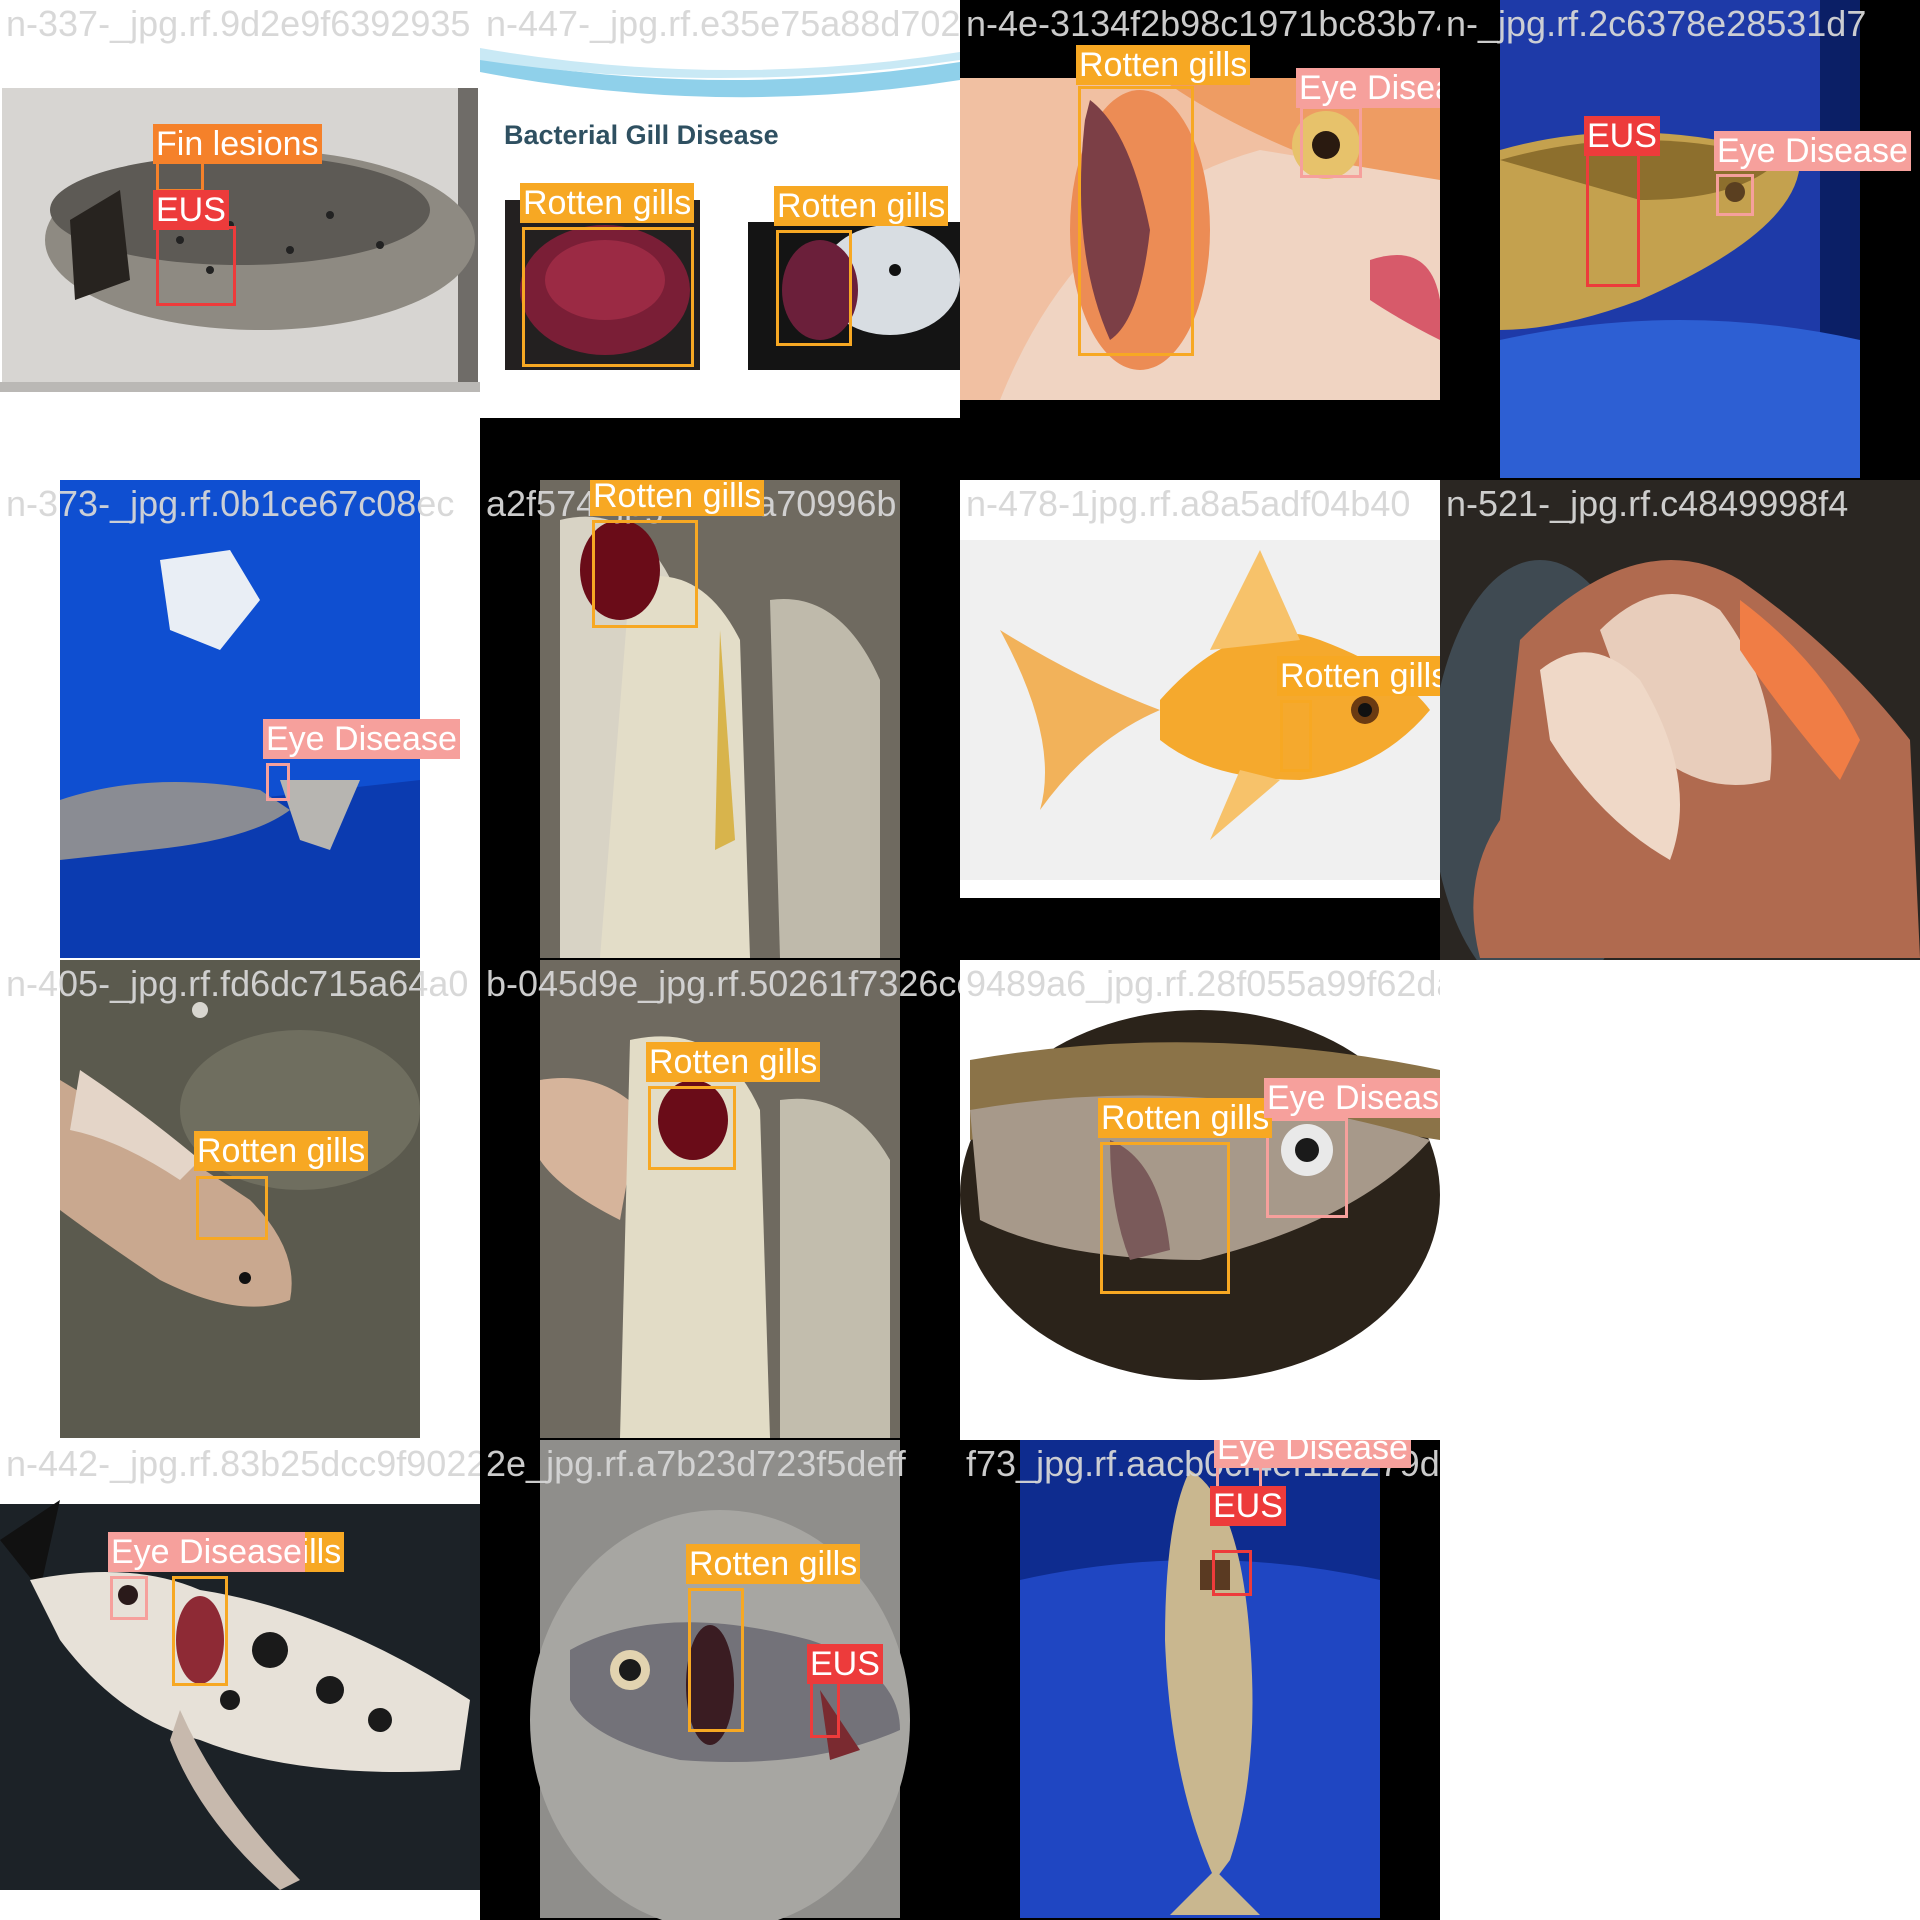 The height and width of the screenshot is (1920, 1920). Describe the element at coordinates (723, 983) in the screenshot. I see `image-filename: b-045d9e_jpg.rf.50261f7326ce` at that location.